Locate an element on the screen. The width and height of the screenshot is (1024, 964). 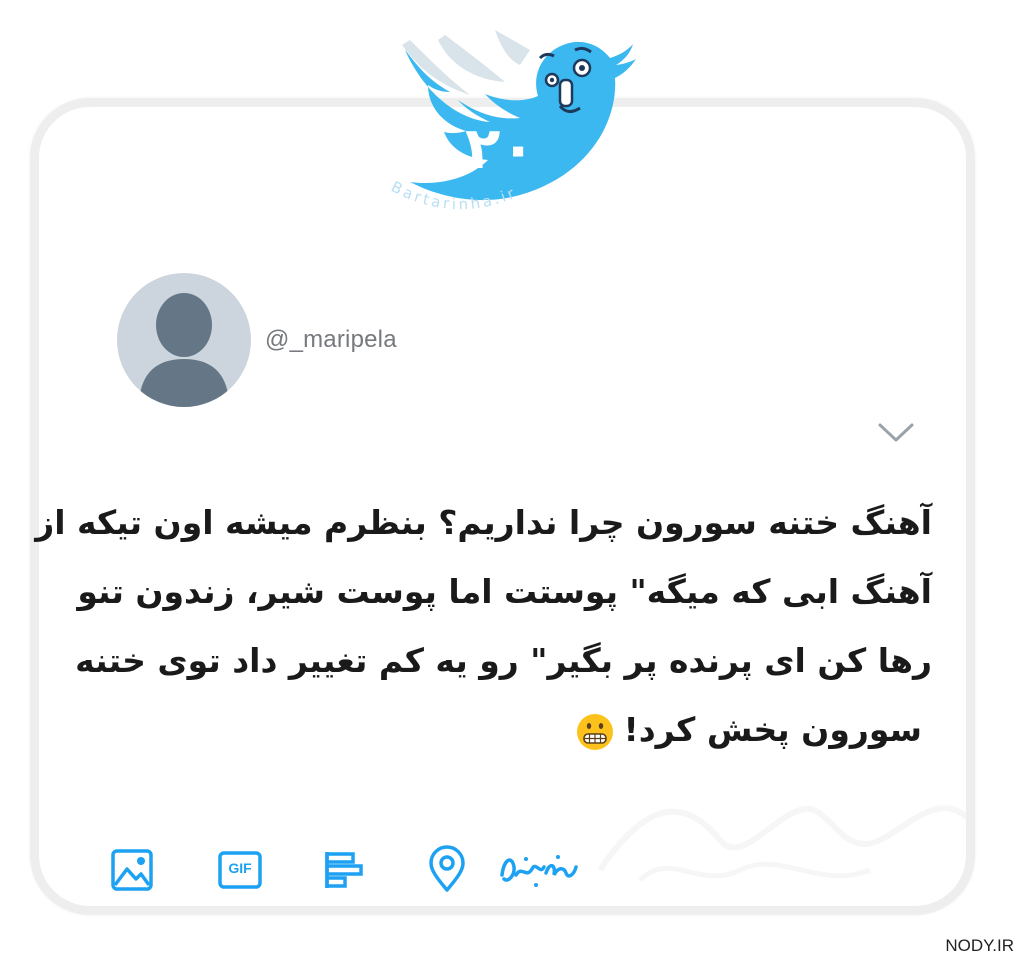
bartarinha-logo-icon is located at coordinates (539, 871).